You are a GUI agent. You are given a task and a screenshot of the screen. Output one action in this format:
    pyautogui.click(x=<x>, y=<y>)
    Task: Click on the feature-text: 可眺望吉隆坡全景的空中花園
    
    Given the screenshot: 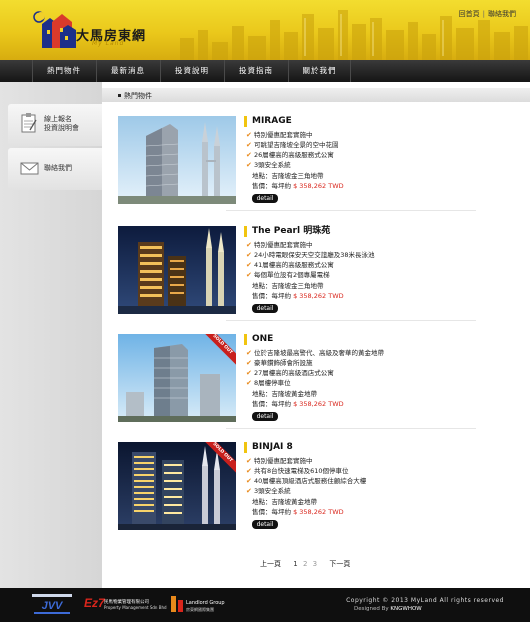 What is the action you would take?
    pyautogui.click(x=296, y=145)
    